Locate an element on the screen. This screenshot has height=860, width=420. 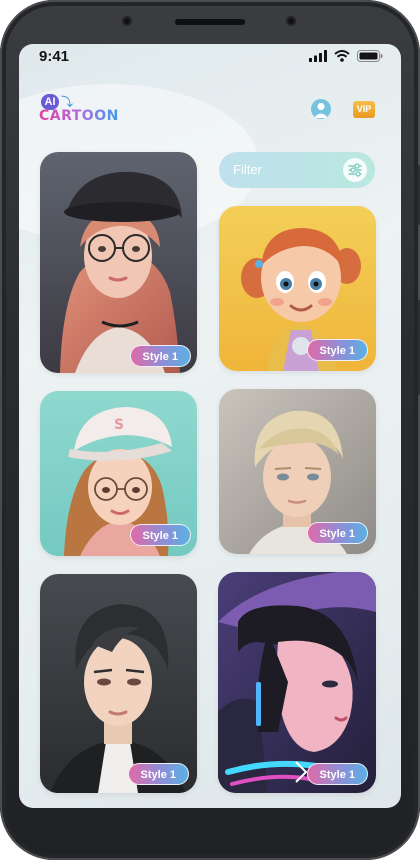
profile-button is located at coordinates (321, 109).